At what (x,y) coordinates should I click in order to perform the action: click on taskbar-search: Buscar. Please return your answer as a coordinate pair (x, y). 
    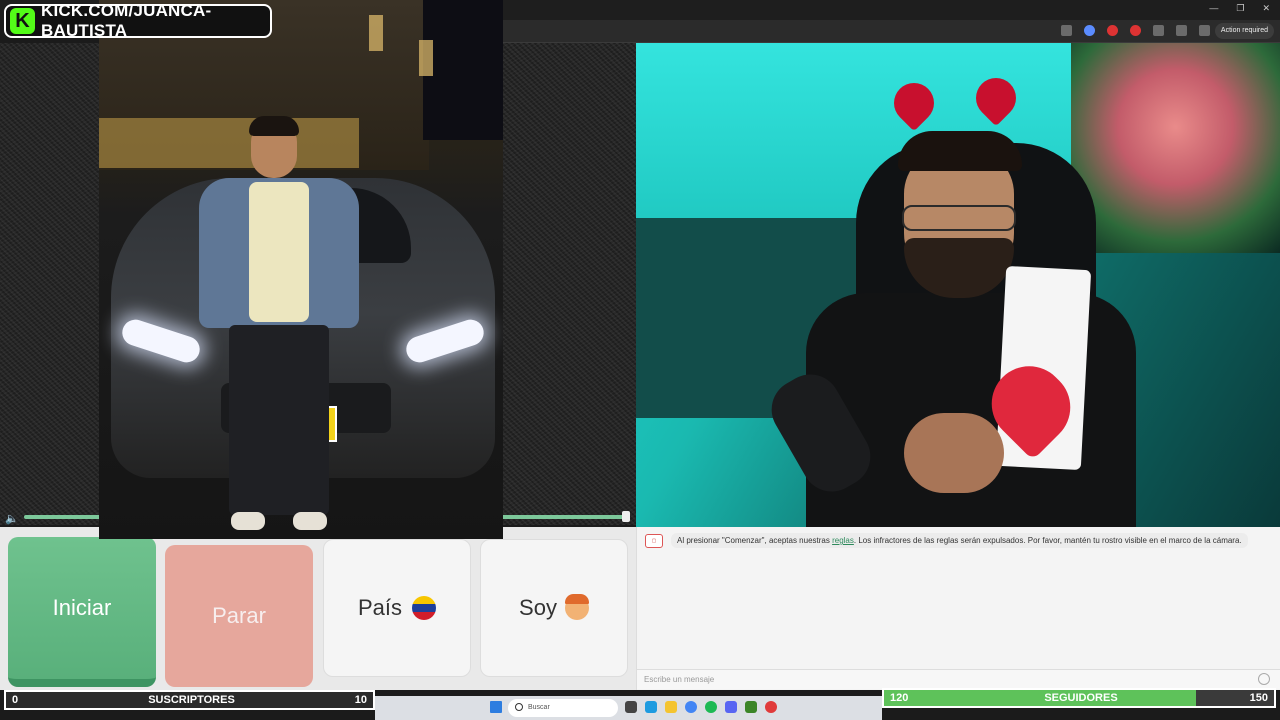
    Looking at the image, I should click on (563, 708).